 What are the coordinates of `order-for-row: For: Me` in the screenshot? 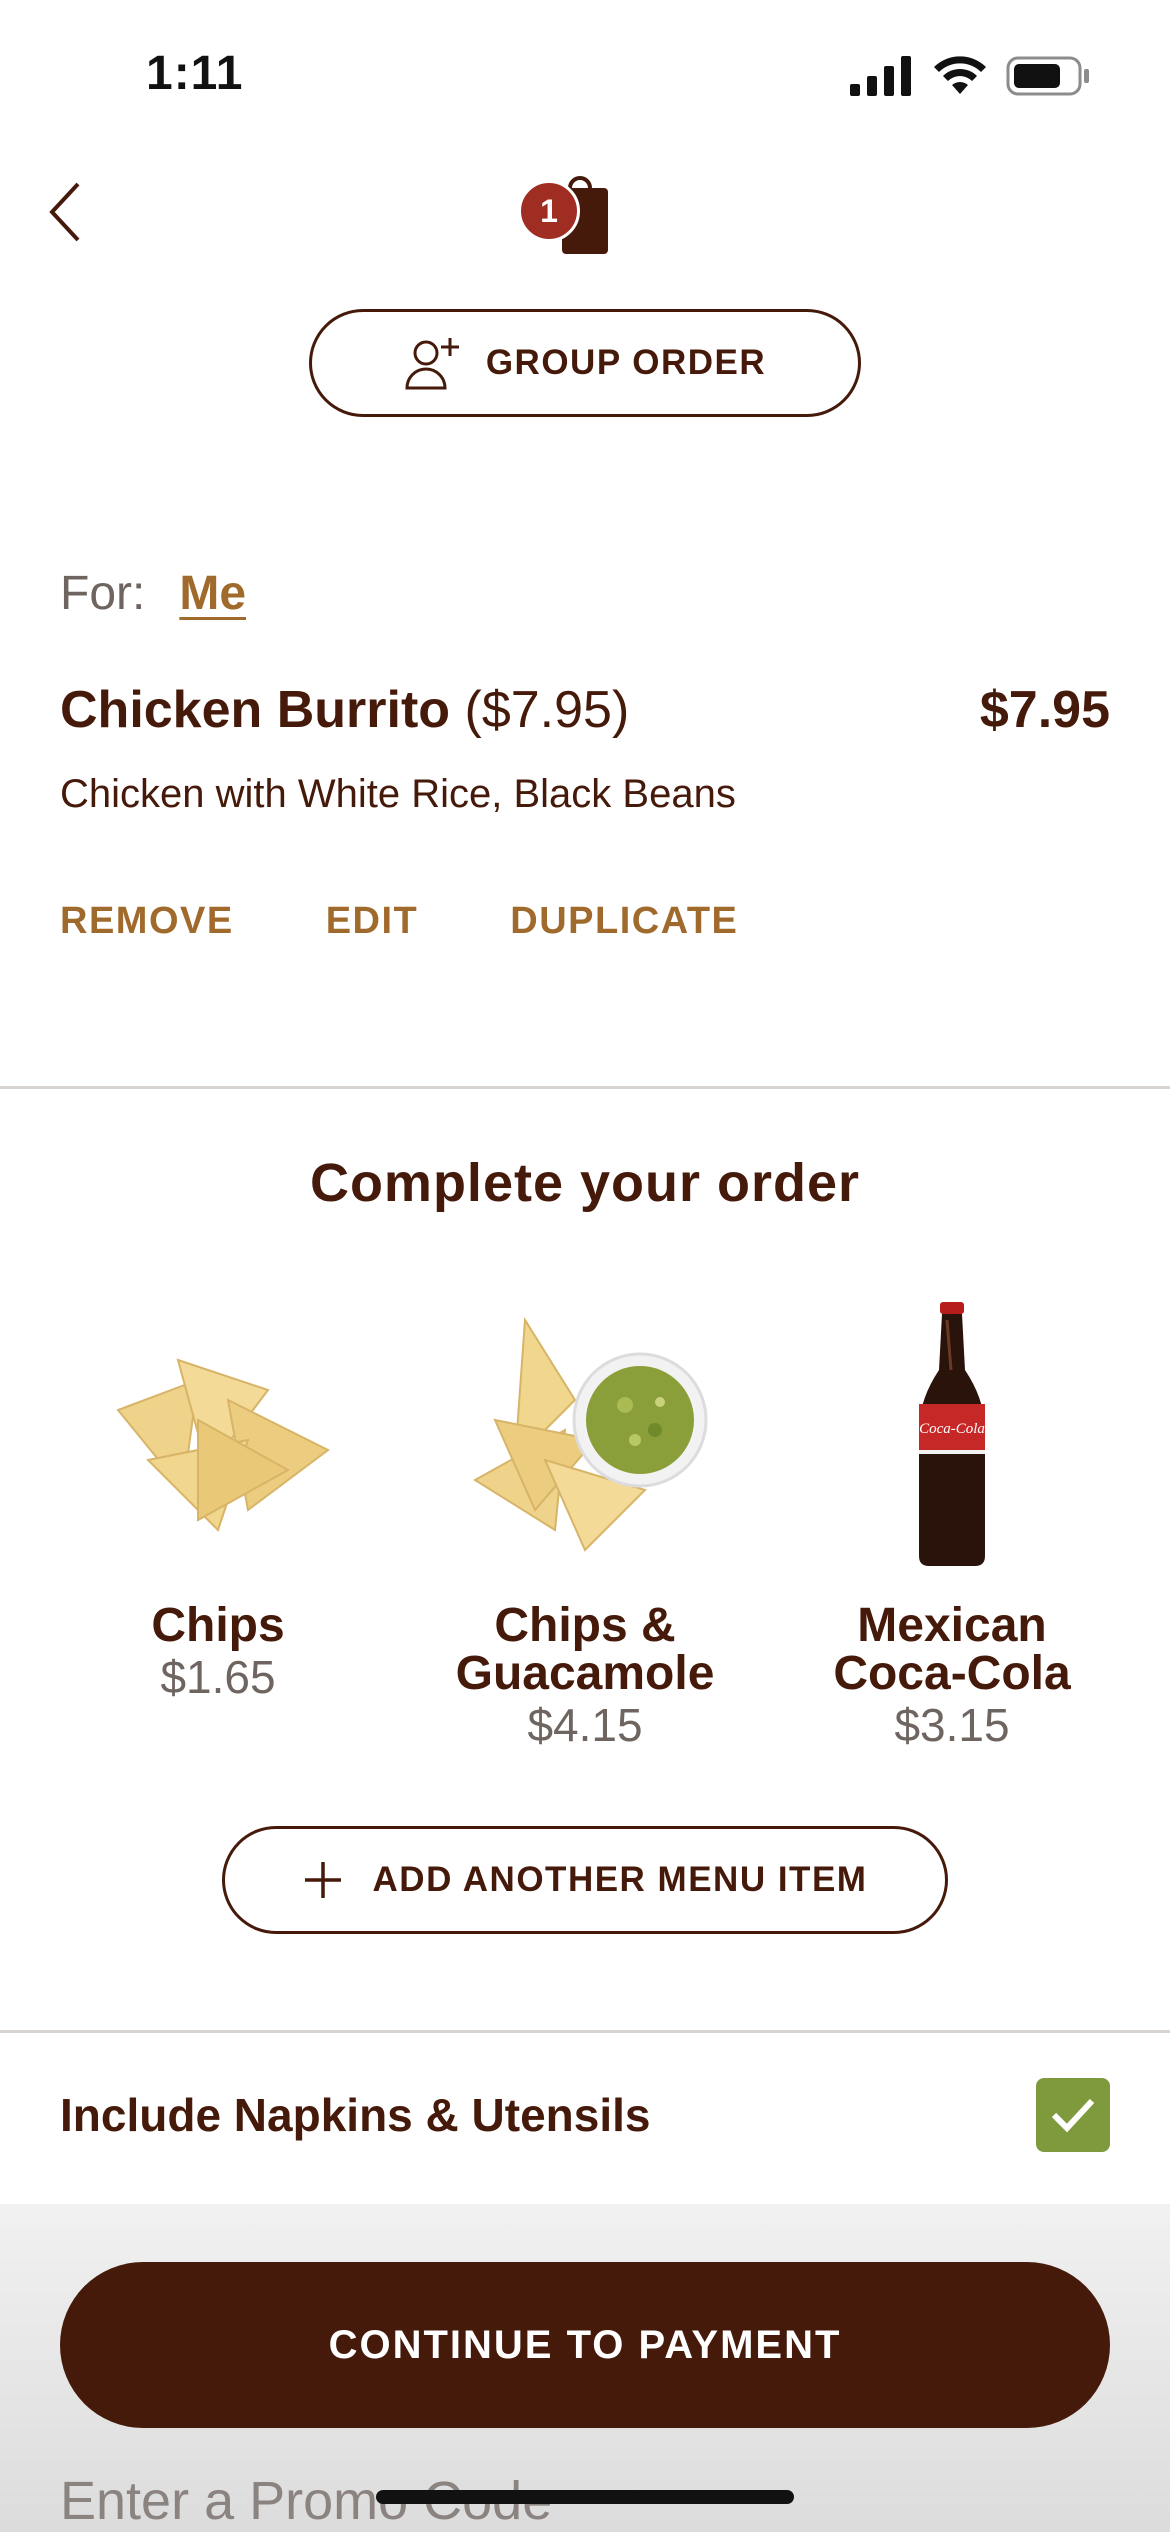 It's located at (153, 593).